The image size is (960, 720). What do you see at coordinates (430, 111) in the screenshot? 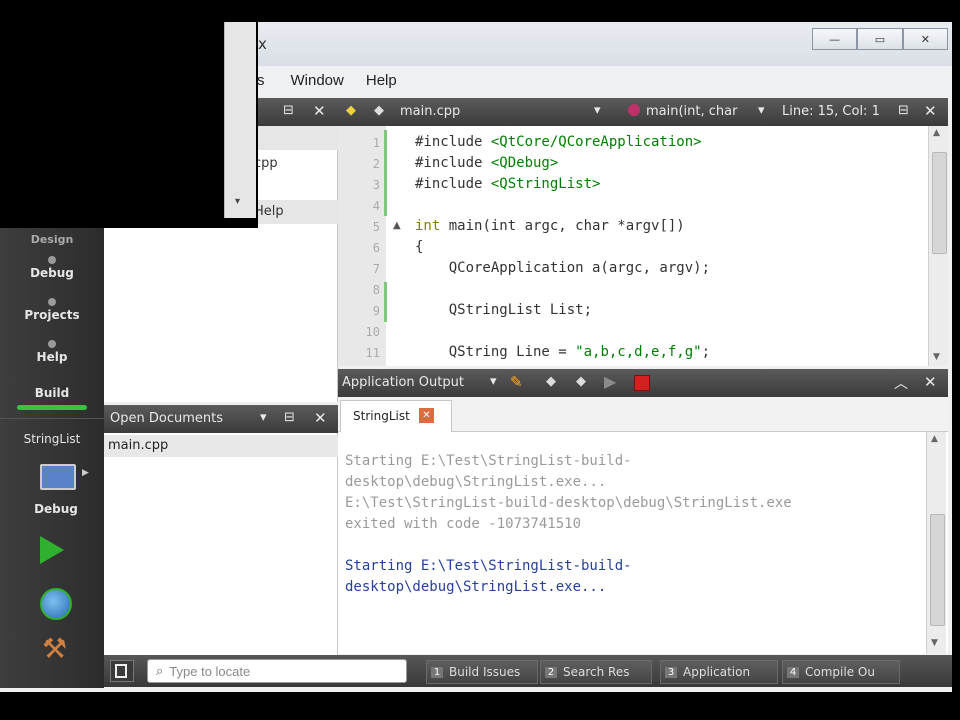
I see `file-combo: main.cpp` at bounding box center [430, 111].